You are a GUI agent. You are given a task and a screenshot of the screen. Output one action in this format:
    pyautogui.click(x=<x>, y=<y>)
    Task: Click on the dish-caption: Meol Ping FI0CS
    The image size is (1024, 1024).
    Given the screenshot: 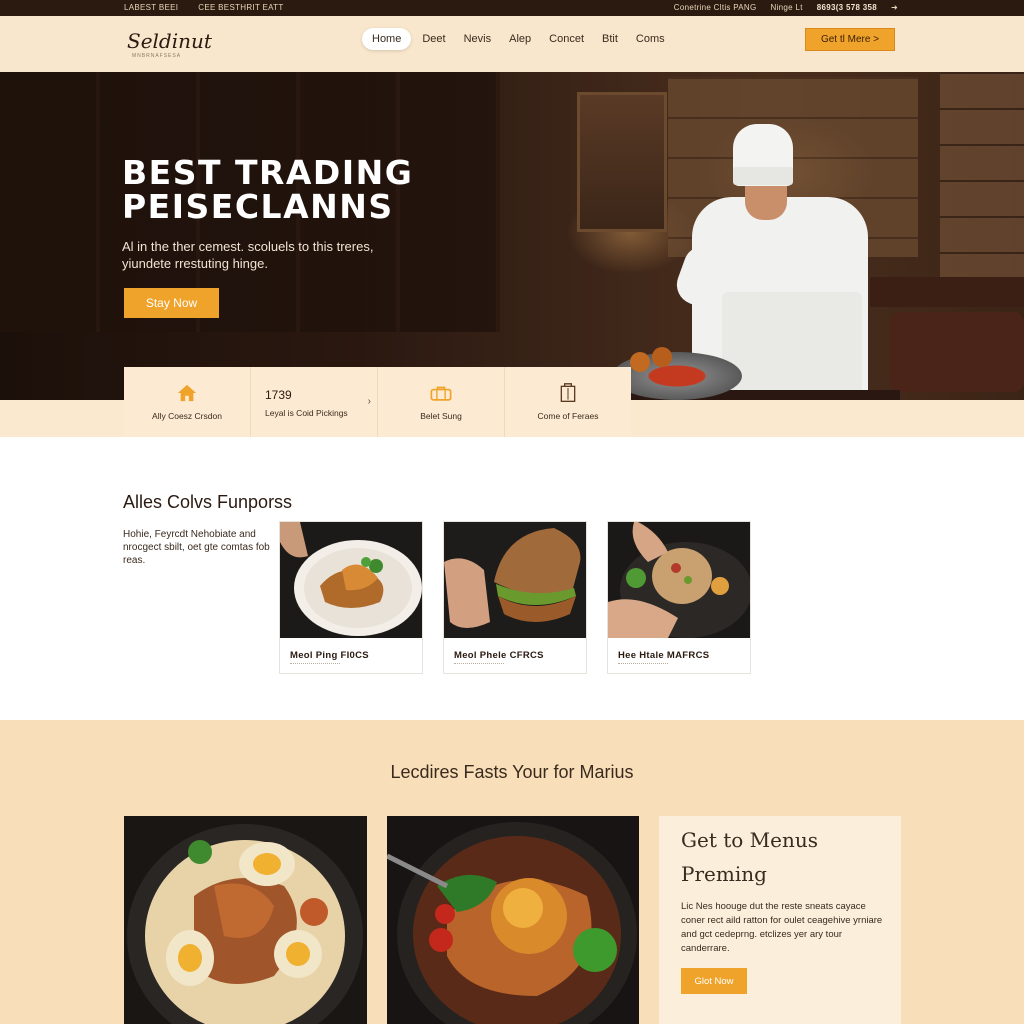 What is the action you would take?
    pyautogui.click(x=329, y=655)
    